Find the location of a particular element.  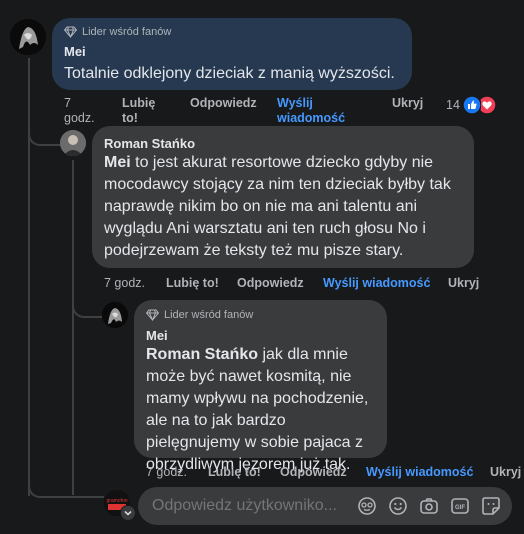

reply-input-box: GIF is located at coordinates (325, 506).